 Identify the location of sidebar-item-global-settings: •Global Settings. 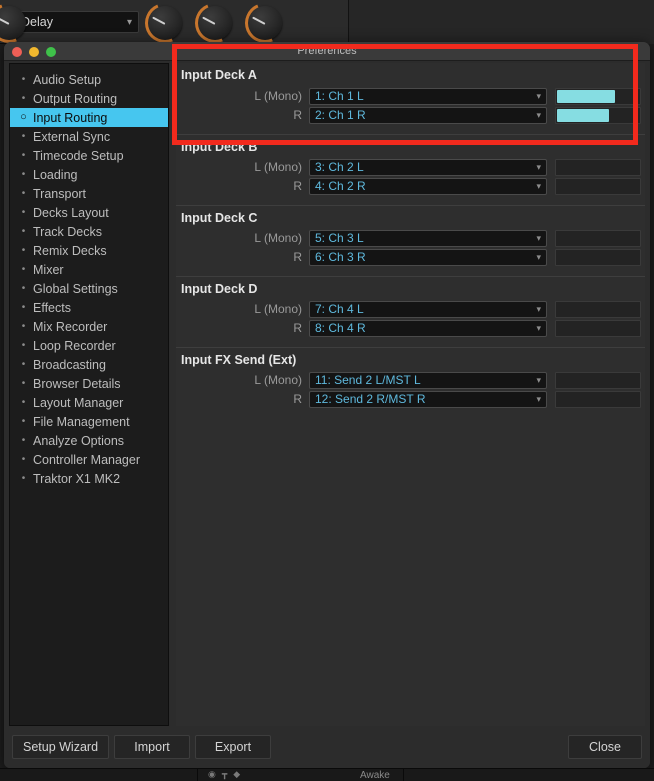
(89, 288).